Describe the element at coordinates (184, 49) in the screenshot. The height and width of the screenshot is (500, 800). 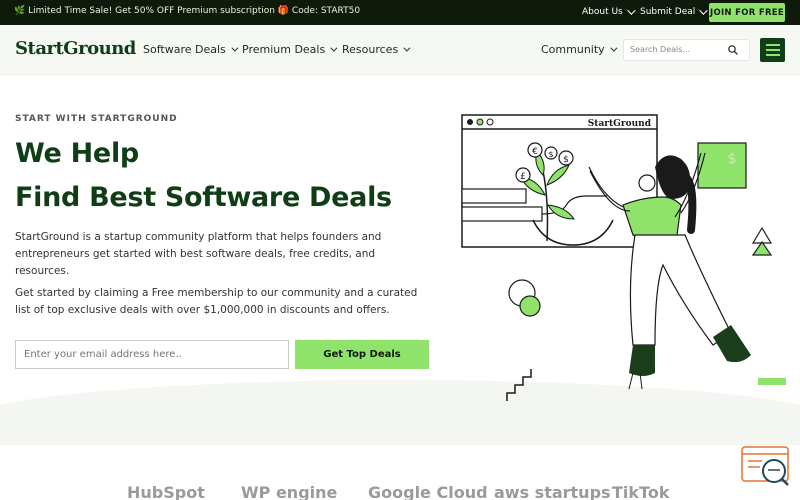
I see `nav-label: Software Deals` at that location.